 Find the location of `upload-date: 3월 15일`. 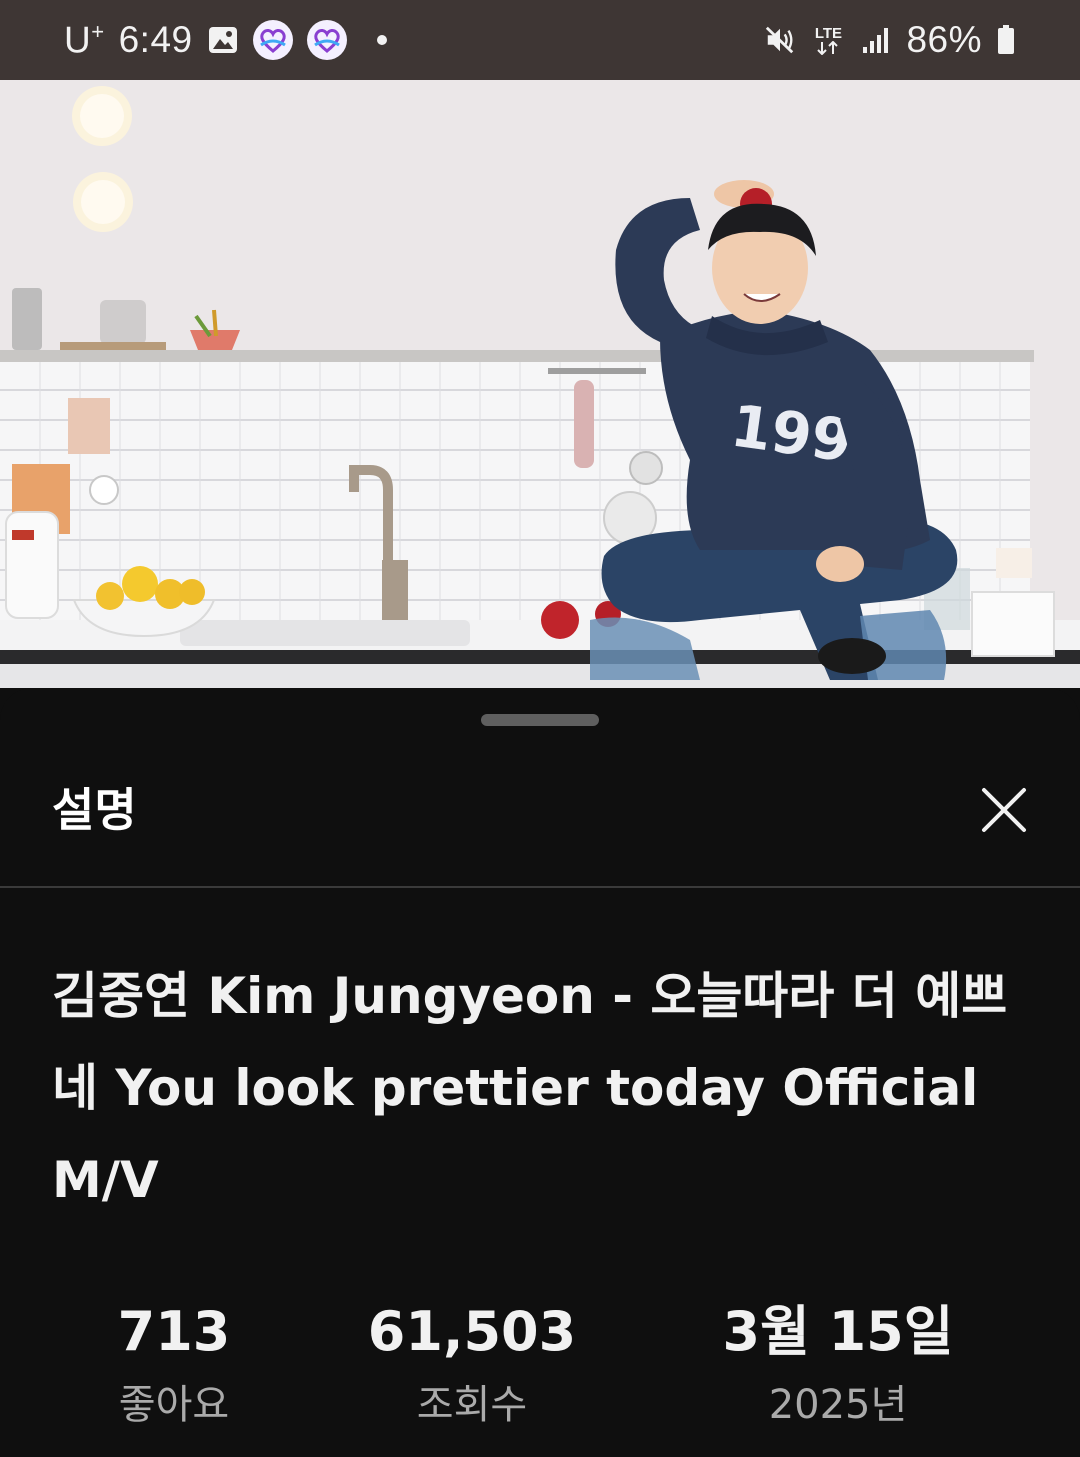

upload-date: 3월 15일 is located at coordinates (838, 1331).